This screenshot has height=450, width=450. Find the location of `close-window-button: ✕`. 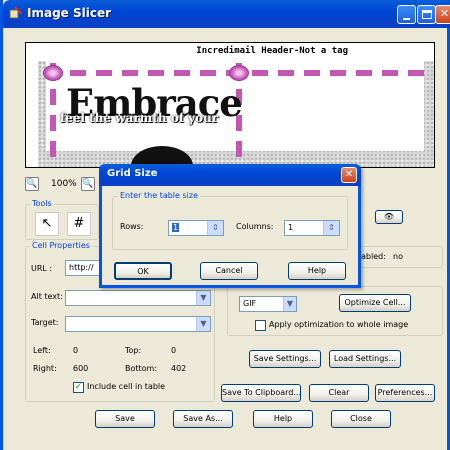

close-window-button: ✕ is located at coordinates (442, 14).